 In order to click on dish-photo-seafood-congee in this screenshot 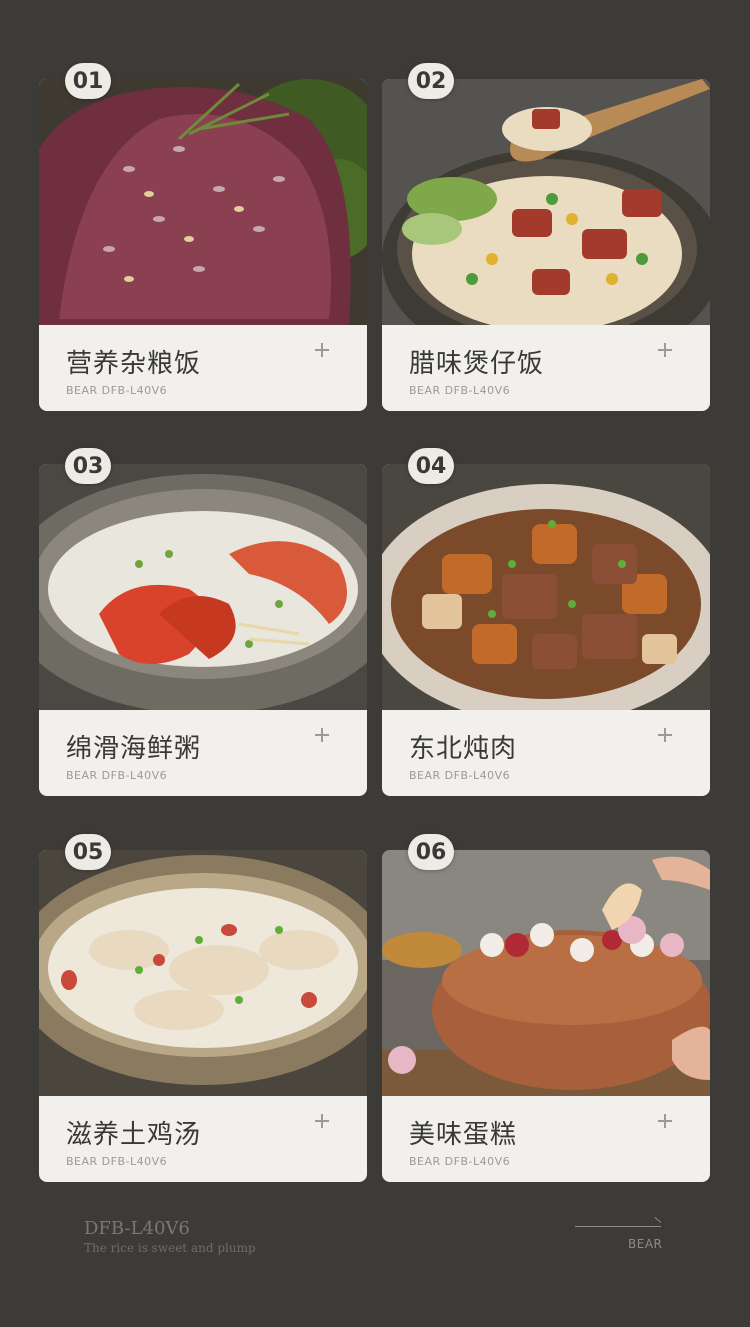, I will do `click(203, 587)`.